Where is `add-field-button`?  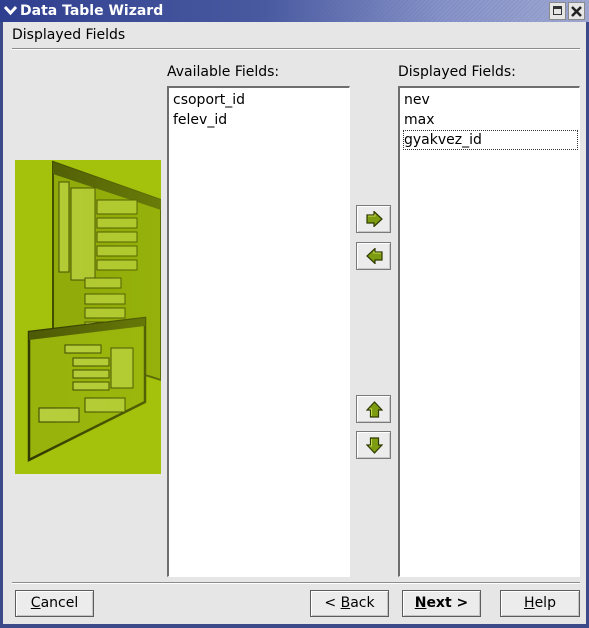
add-field-button is located at coordinates (373, 219).